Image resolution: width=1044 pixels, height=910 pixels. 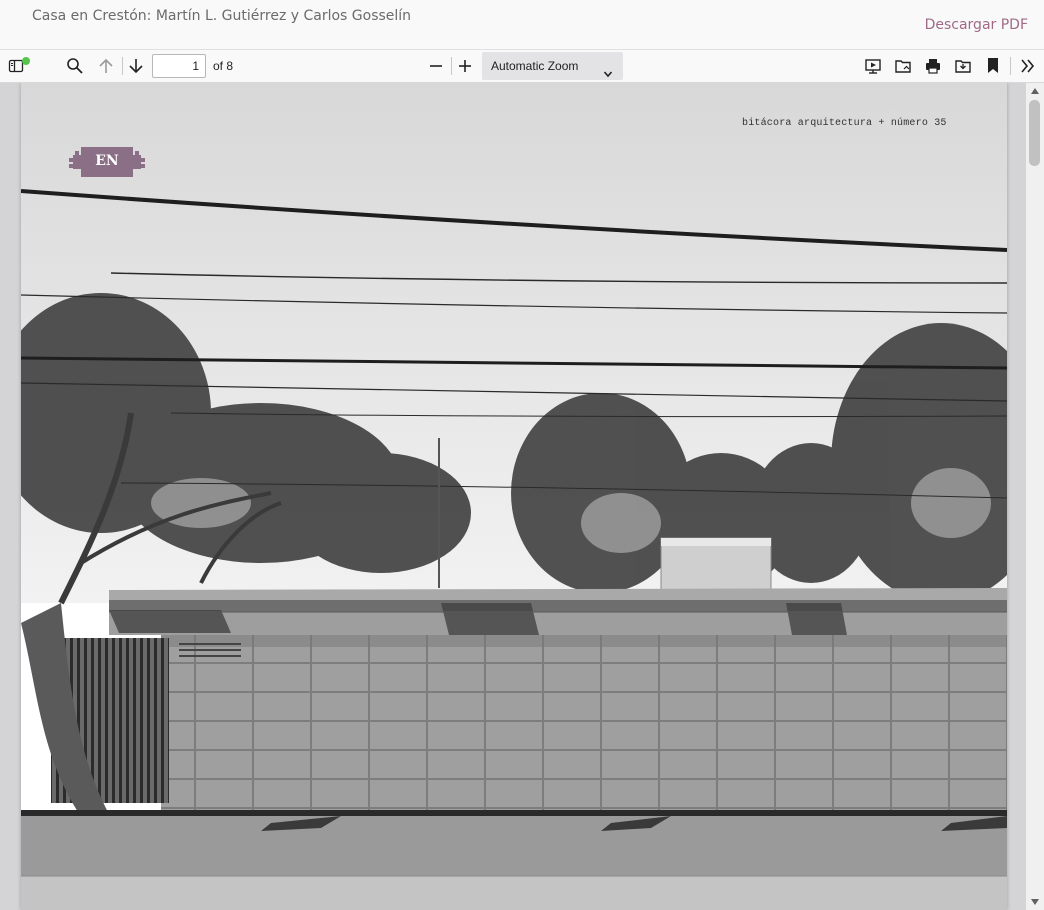 I want to click on bookmark-icon, so click(x=993, y=66).